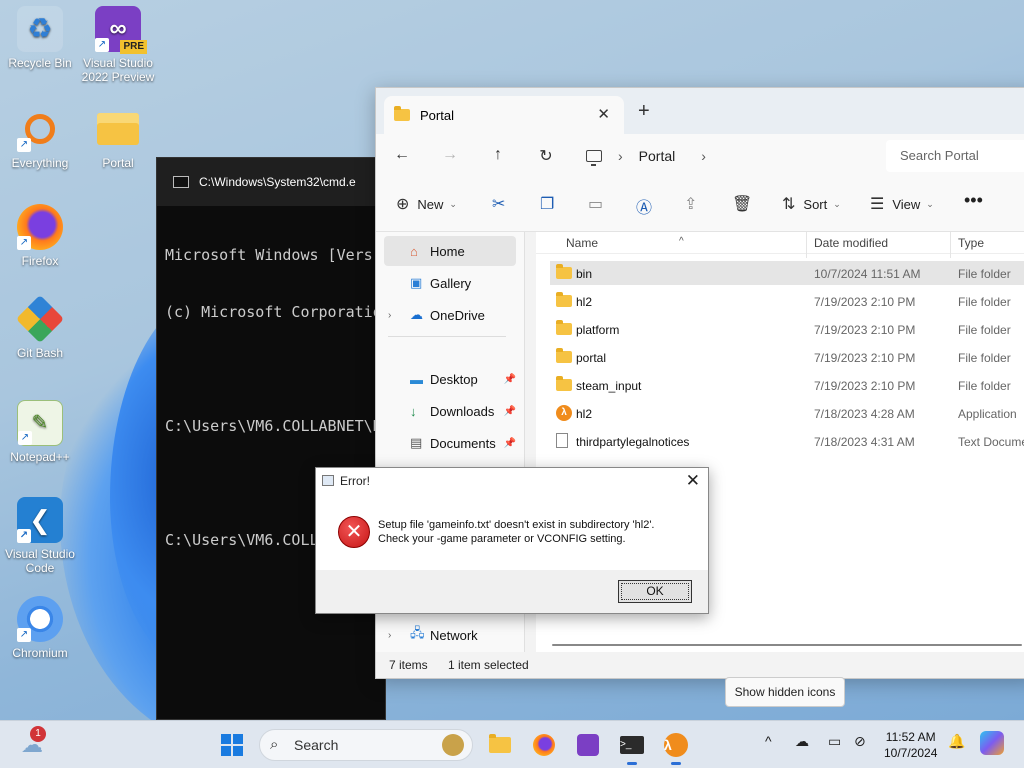  I want to click on cmd-line: C:\Users\VM6.COLLABNET\D, so click(273, 426).